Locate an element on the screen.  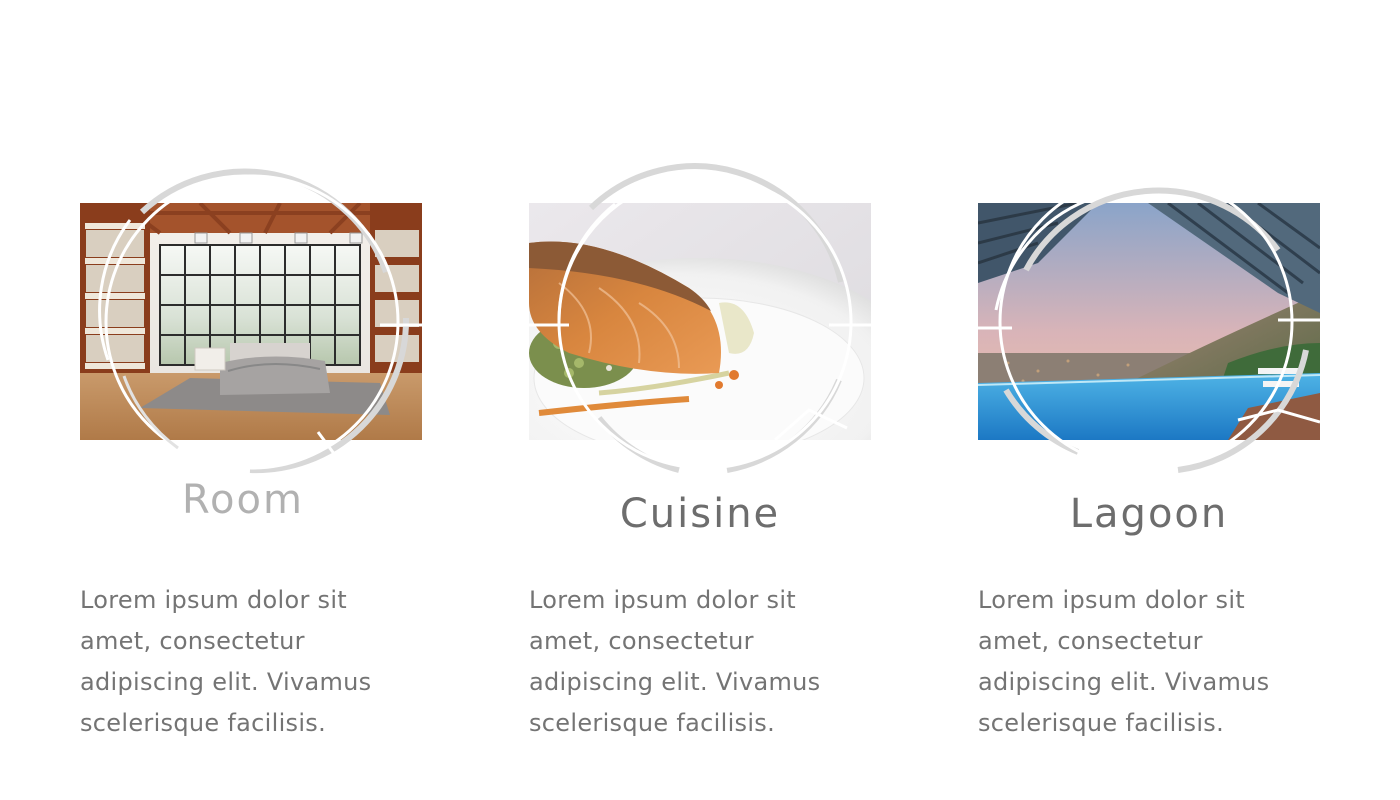
card-title-lagoon: Lagoon is located at coordinates (1149, 514).